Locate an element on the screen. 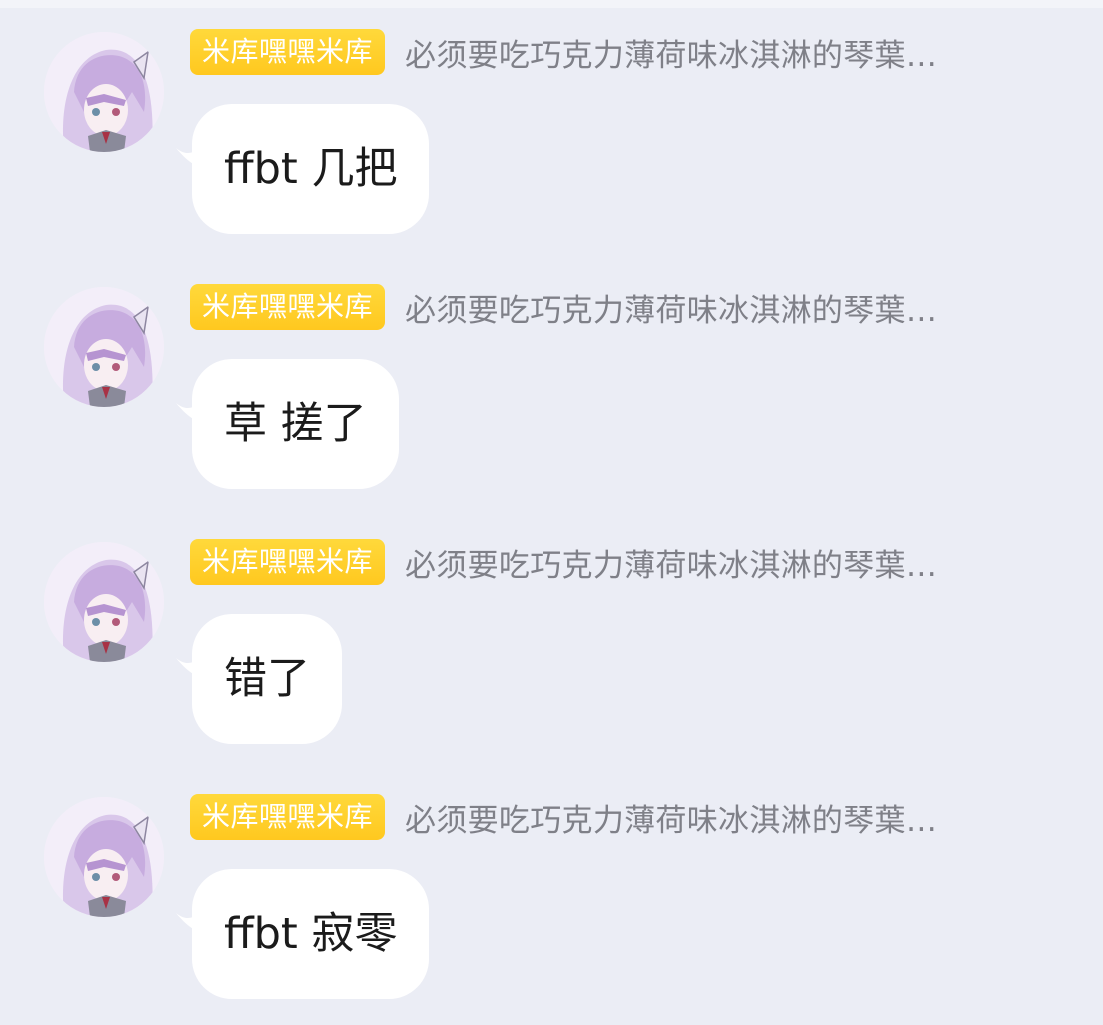  message-bubble: ffbt 几把 is located at coordinates (311, 169).